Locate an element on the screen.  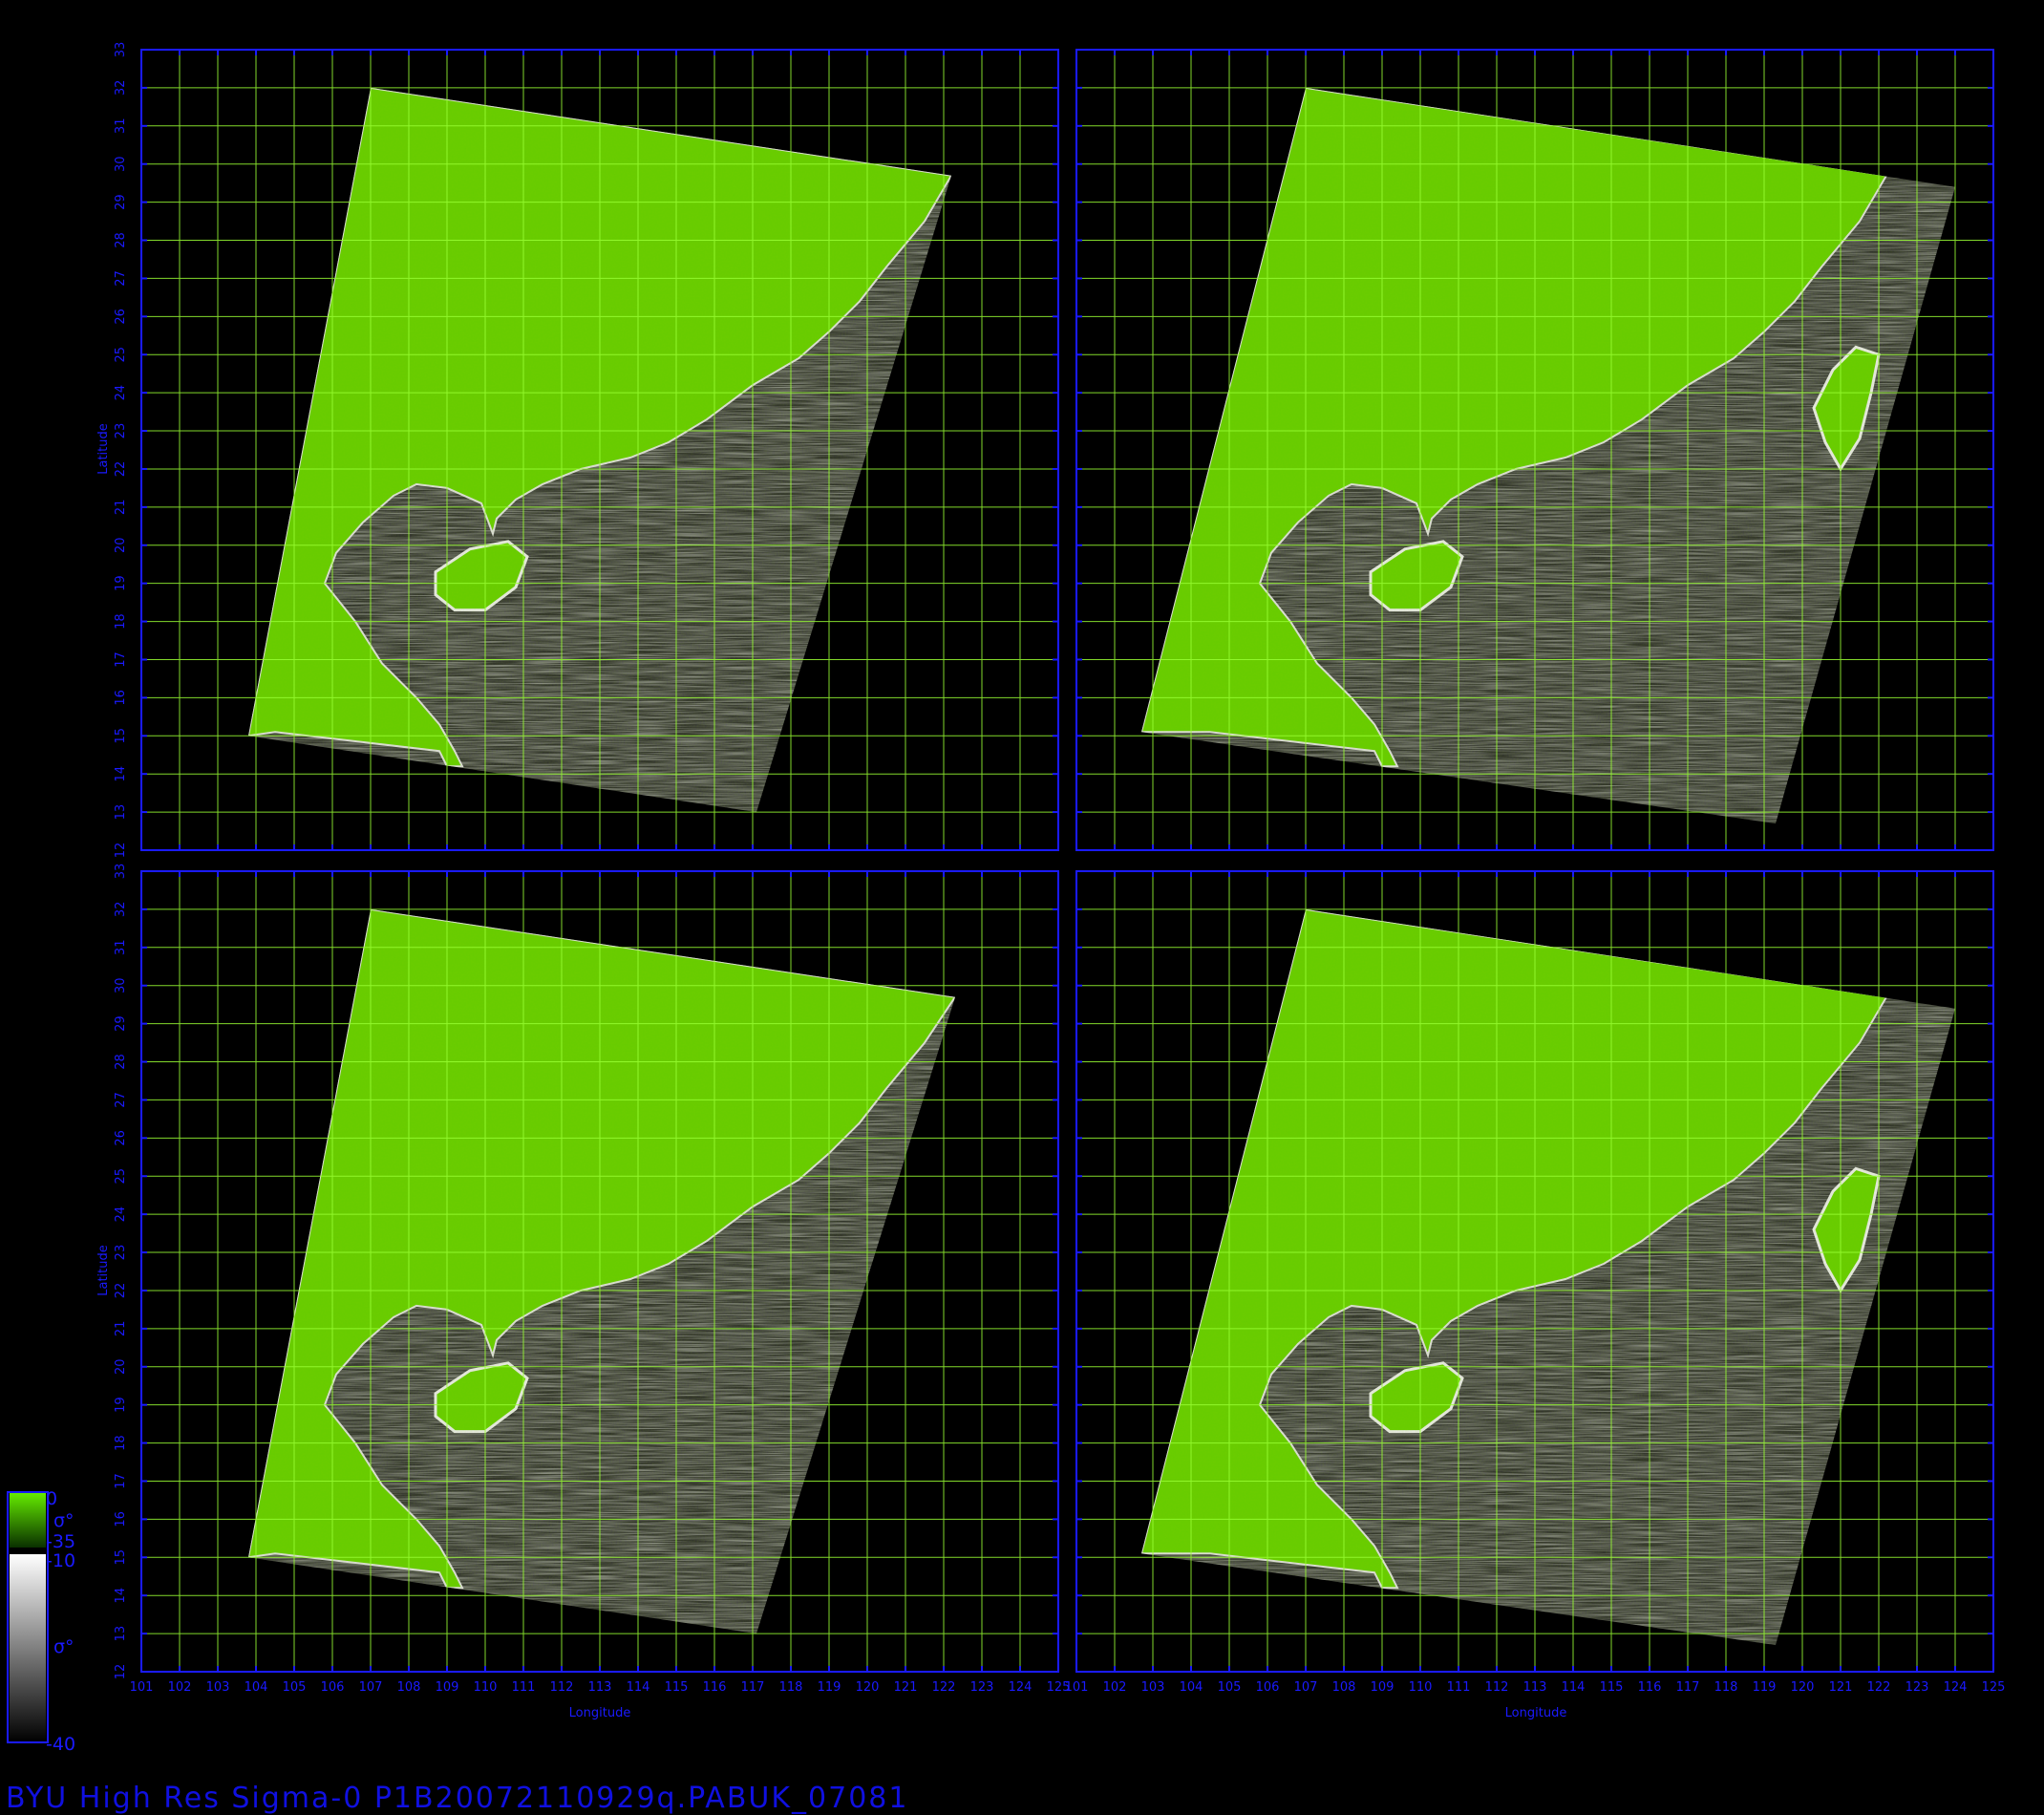
lat-tick-label: 19 is located at coordinates (121, 583).